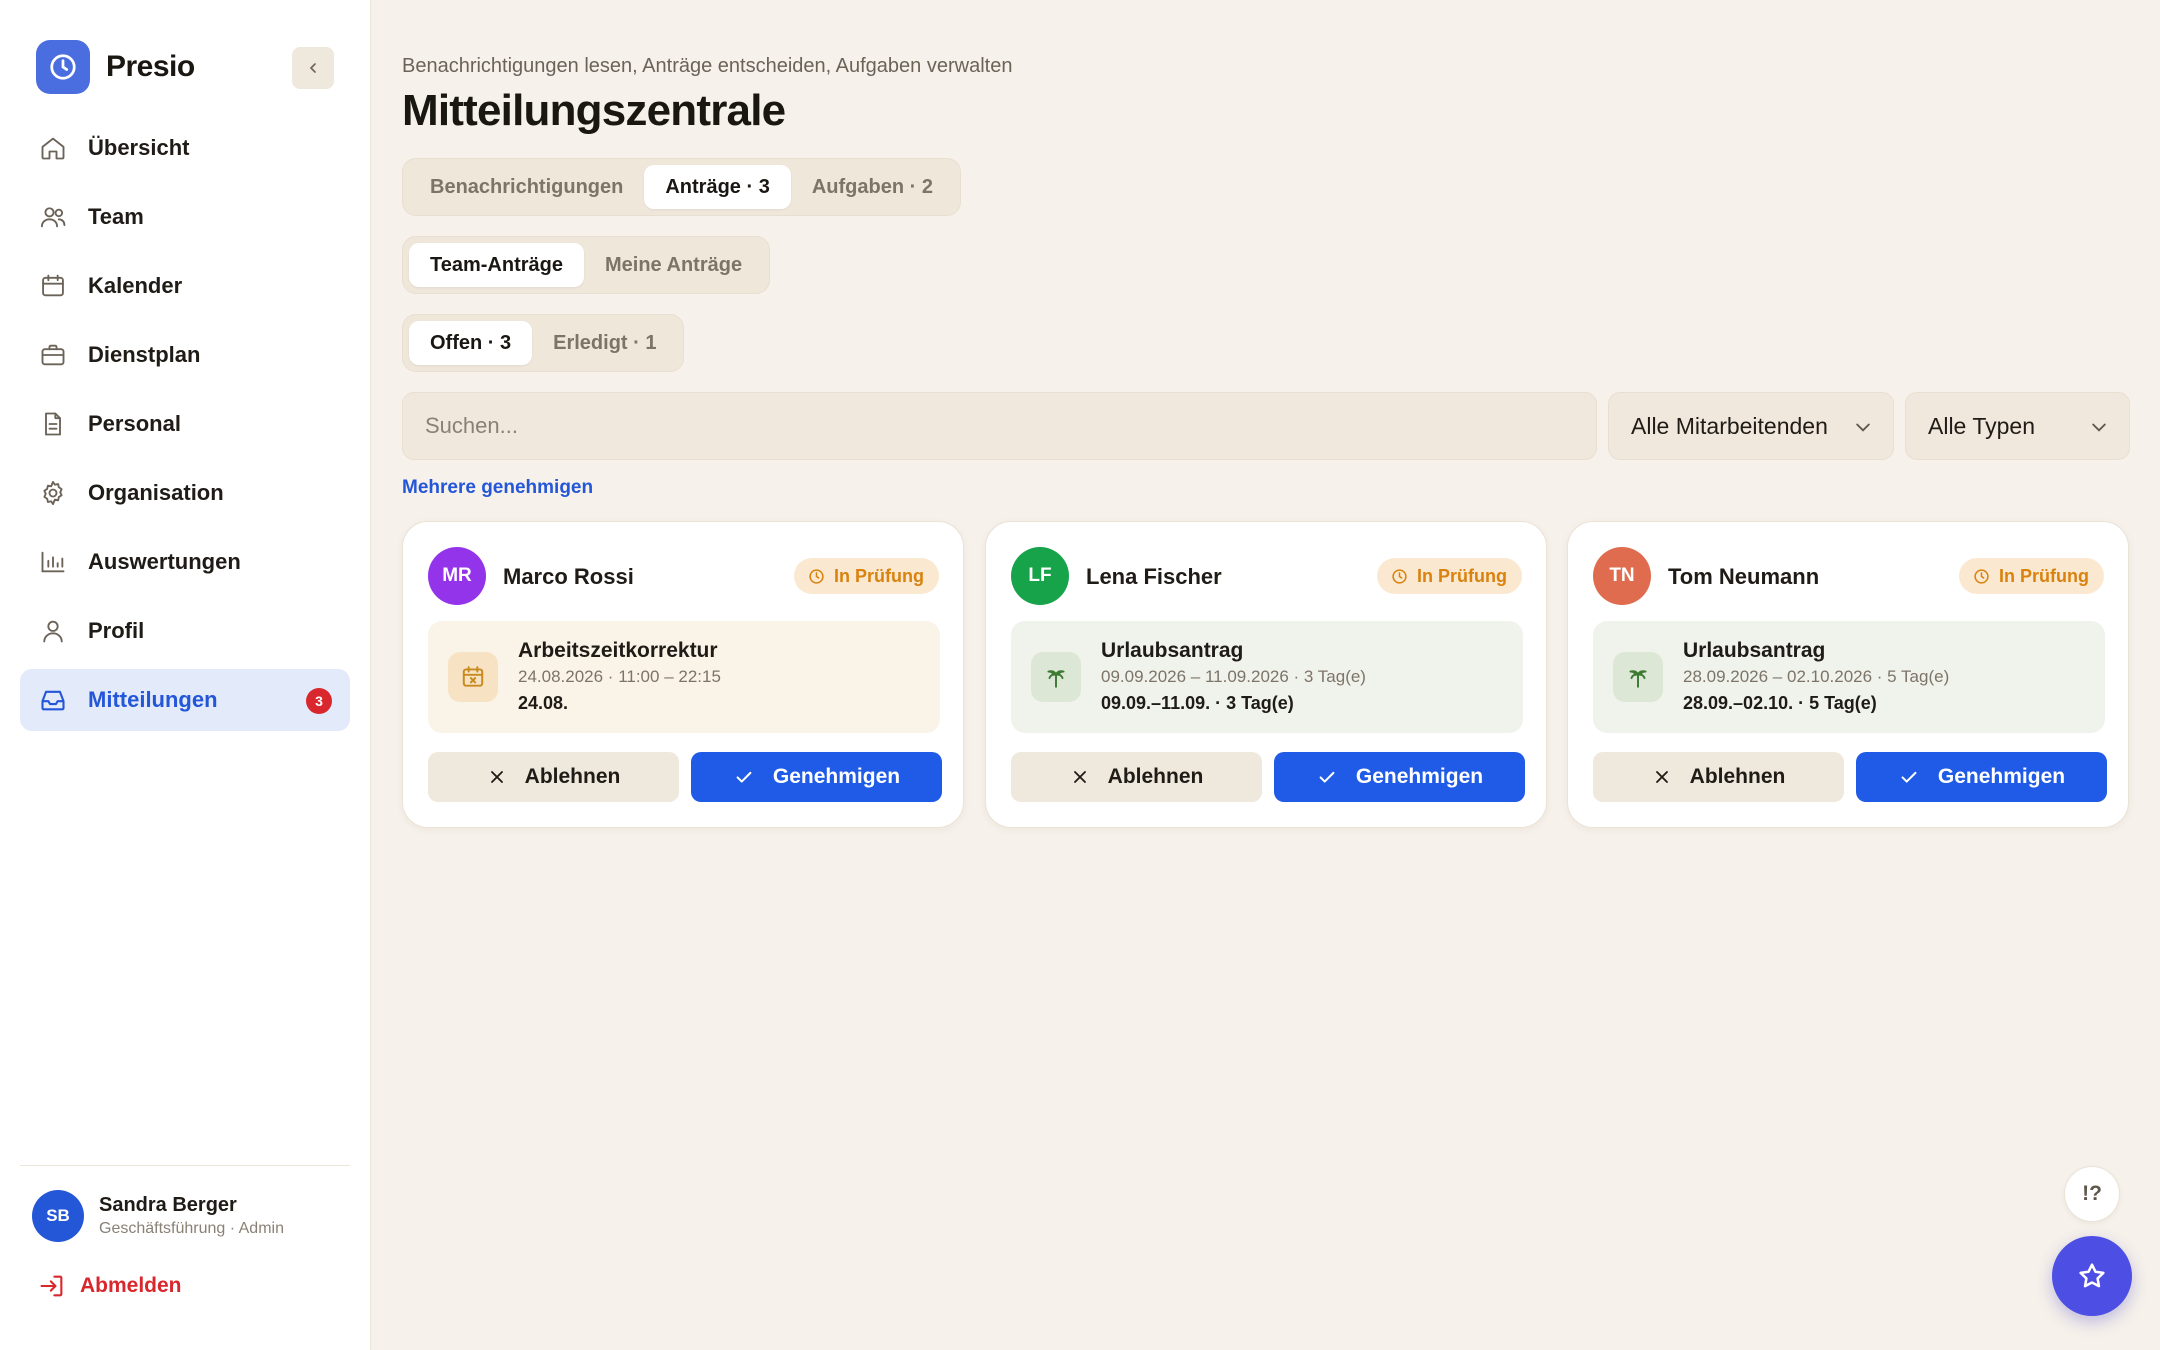 The width and height of the screenshot is (2160, 1350). I want to click on gear-icon, so click(53, 493).